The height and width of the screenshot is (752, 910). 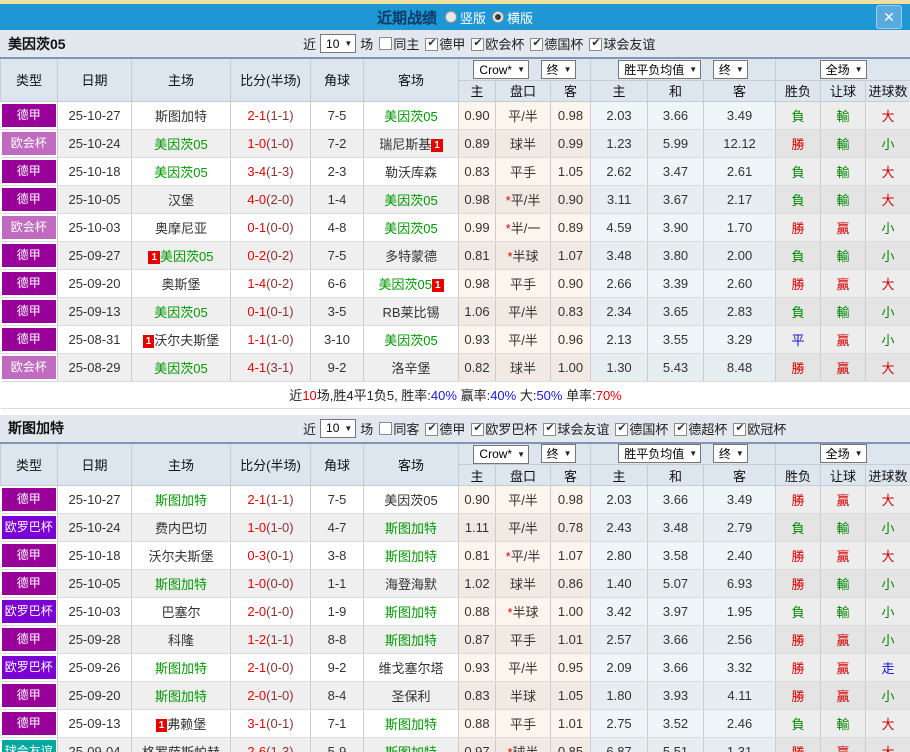 What do you see at coordinates (337, 464) in the screenshot?
I see `col-header-corner: 角球` at bounding box center [337, 464].